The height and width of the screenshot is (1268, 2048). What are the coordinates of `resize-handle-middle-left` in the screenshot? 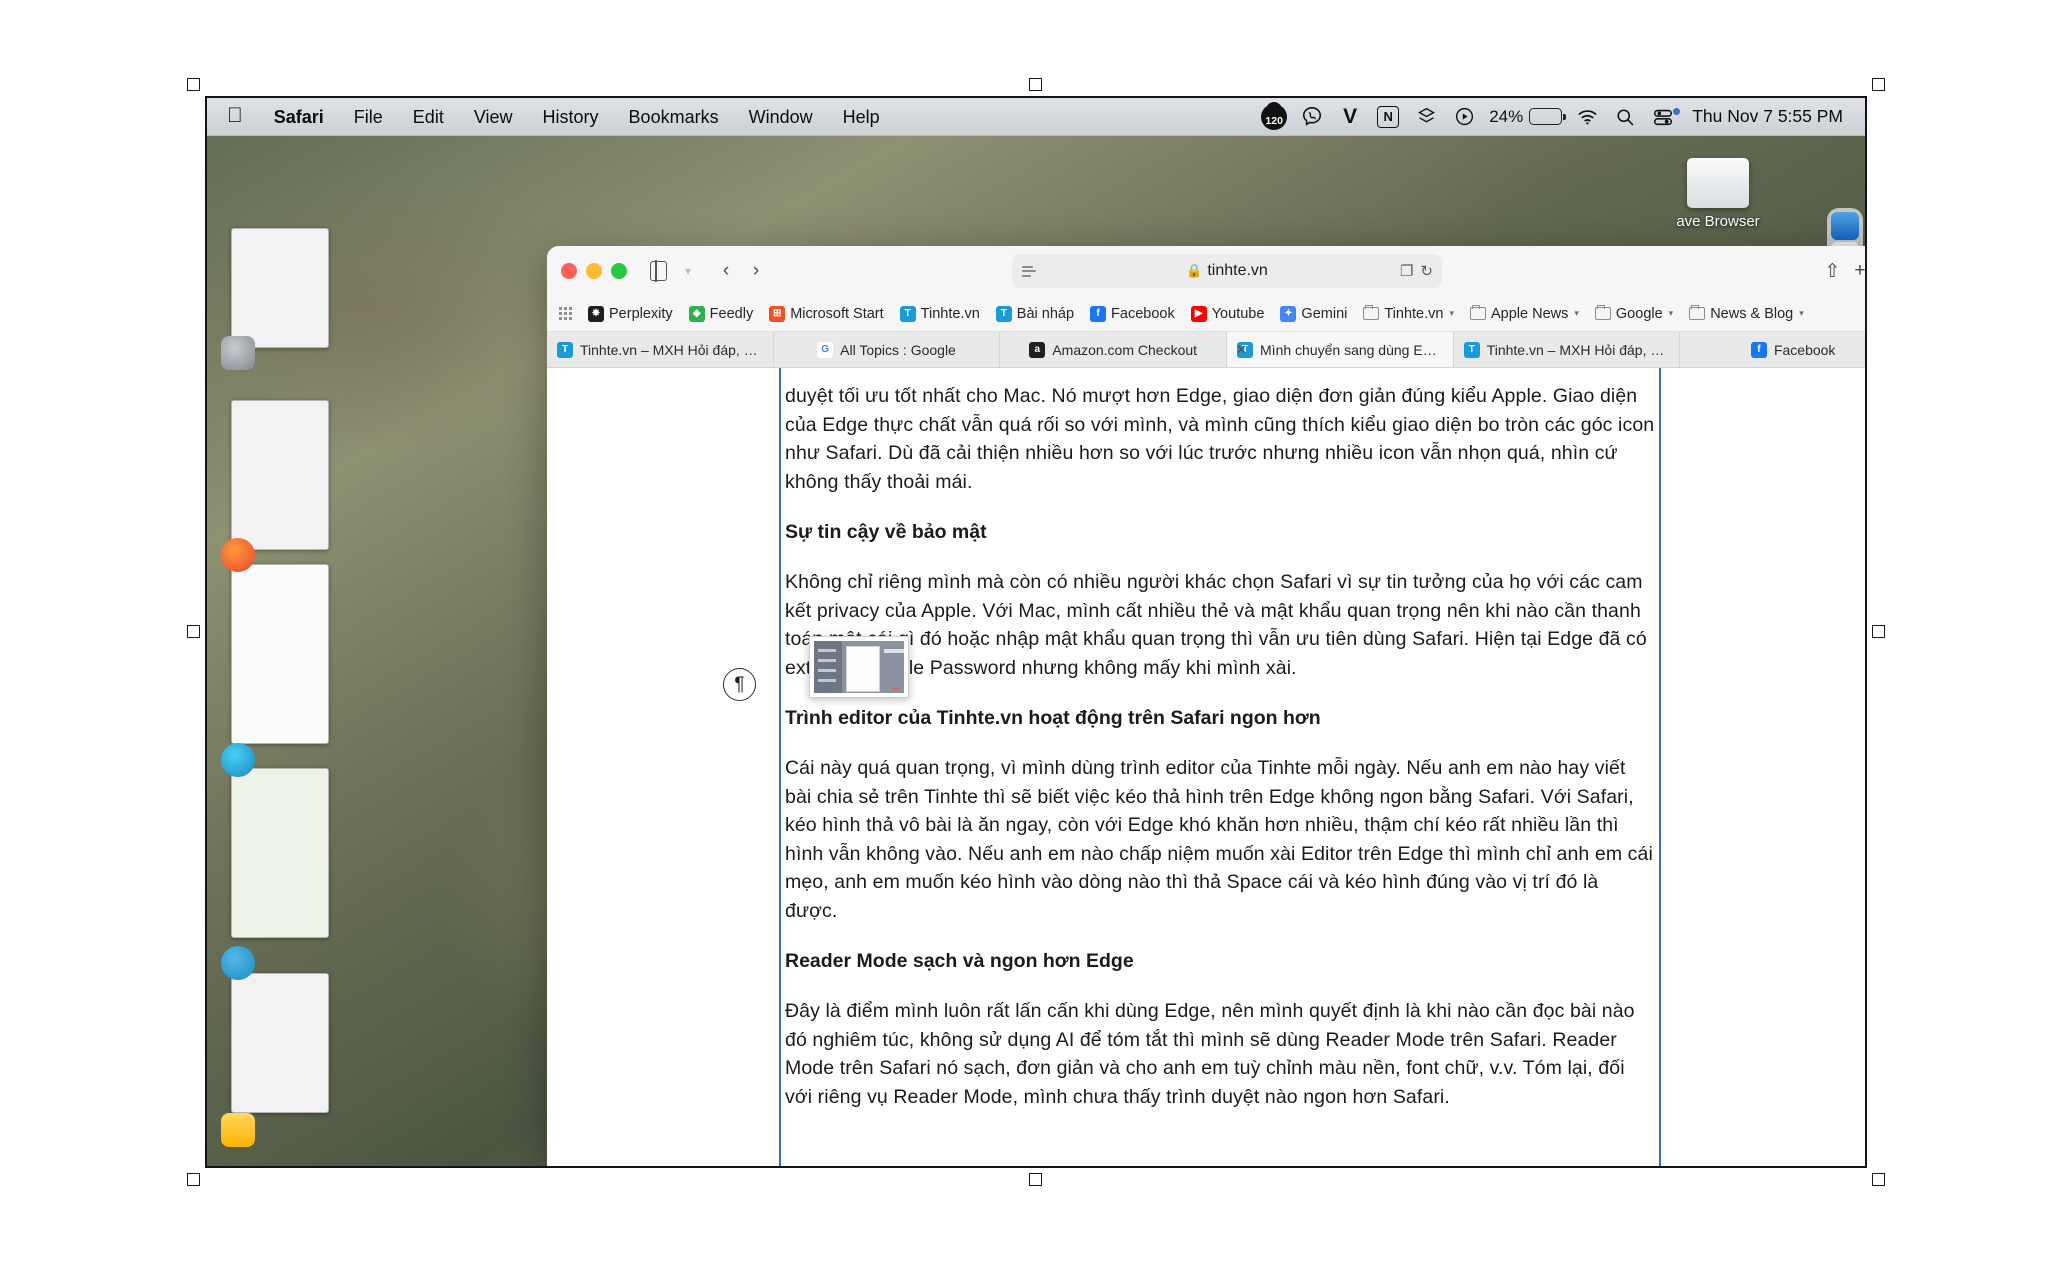 It's located at (193, 631).